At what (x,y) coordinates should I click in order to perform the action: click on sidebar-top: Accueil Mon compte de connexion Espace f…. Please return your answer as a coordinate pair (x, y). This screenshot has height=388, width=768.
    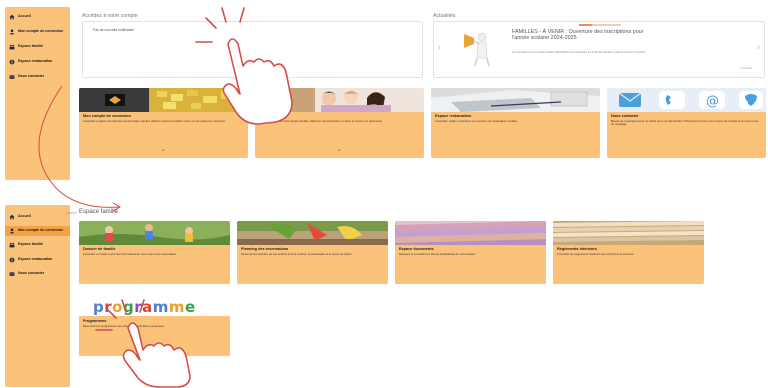
    Looking at the image, I should click on (37, 93).